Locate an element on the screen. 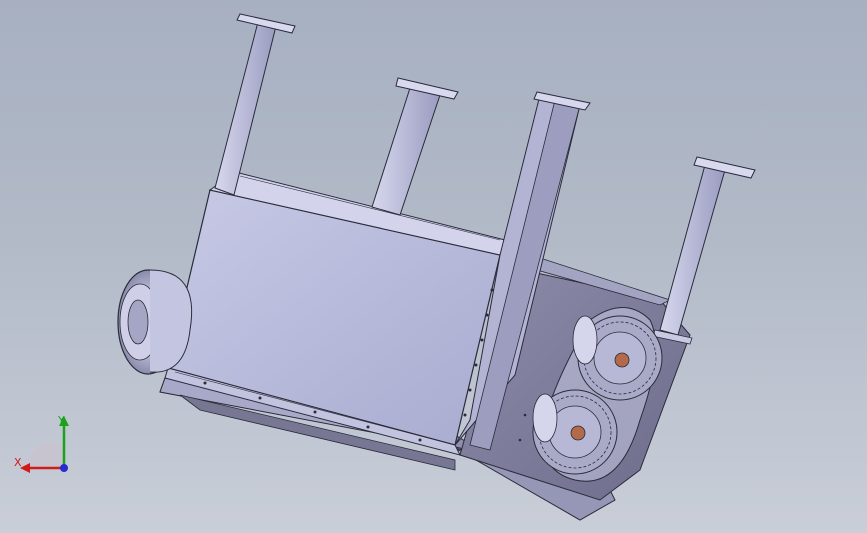 This screenshot has width=867, height=533. inlet-spool is located at coordinates (155, 322).